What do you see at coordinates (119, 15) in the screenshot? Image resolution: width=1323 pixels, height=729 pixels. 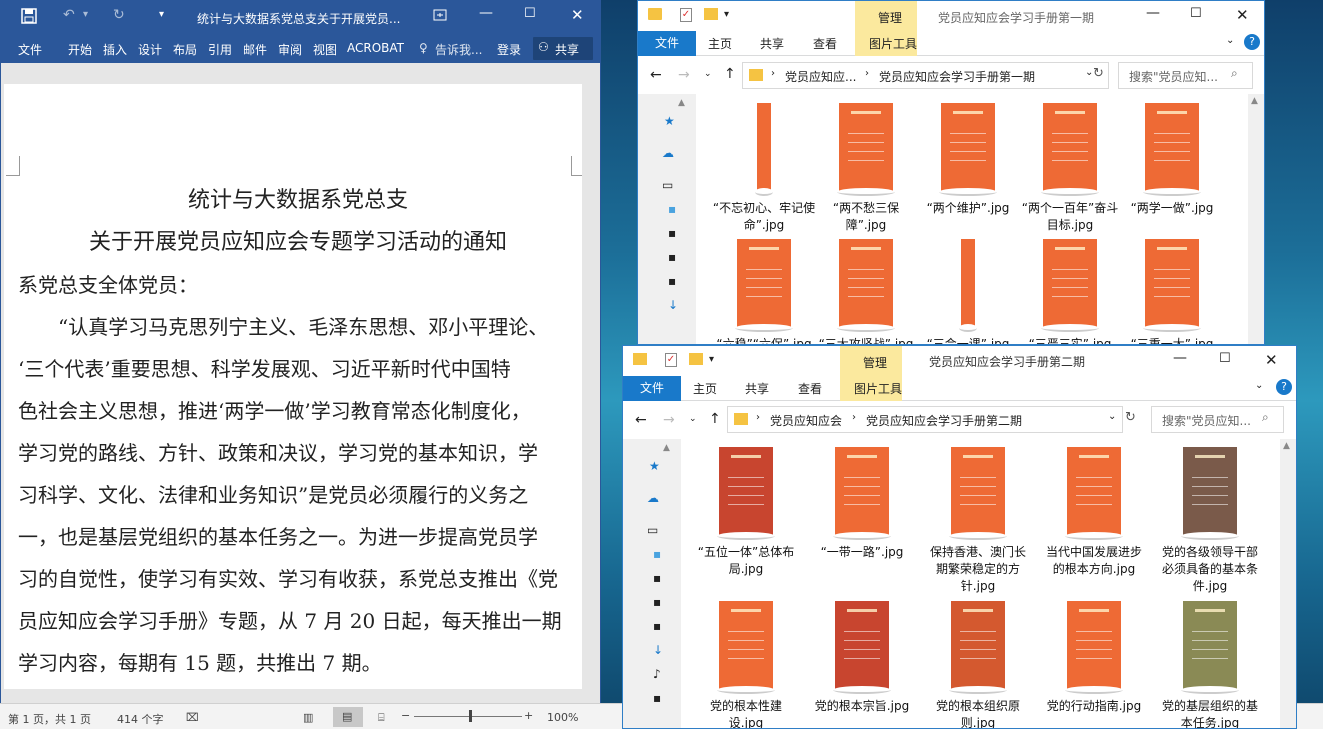 I see `redo-icon: ↻` at bounding box center [119, 15].